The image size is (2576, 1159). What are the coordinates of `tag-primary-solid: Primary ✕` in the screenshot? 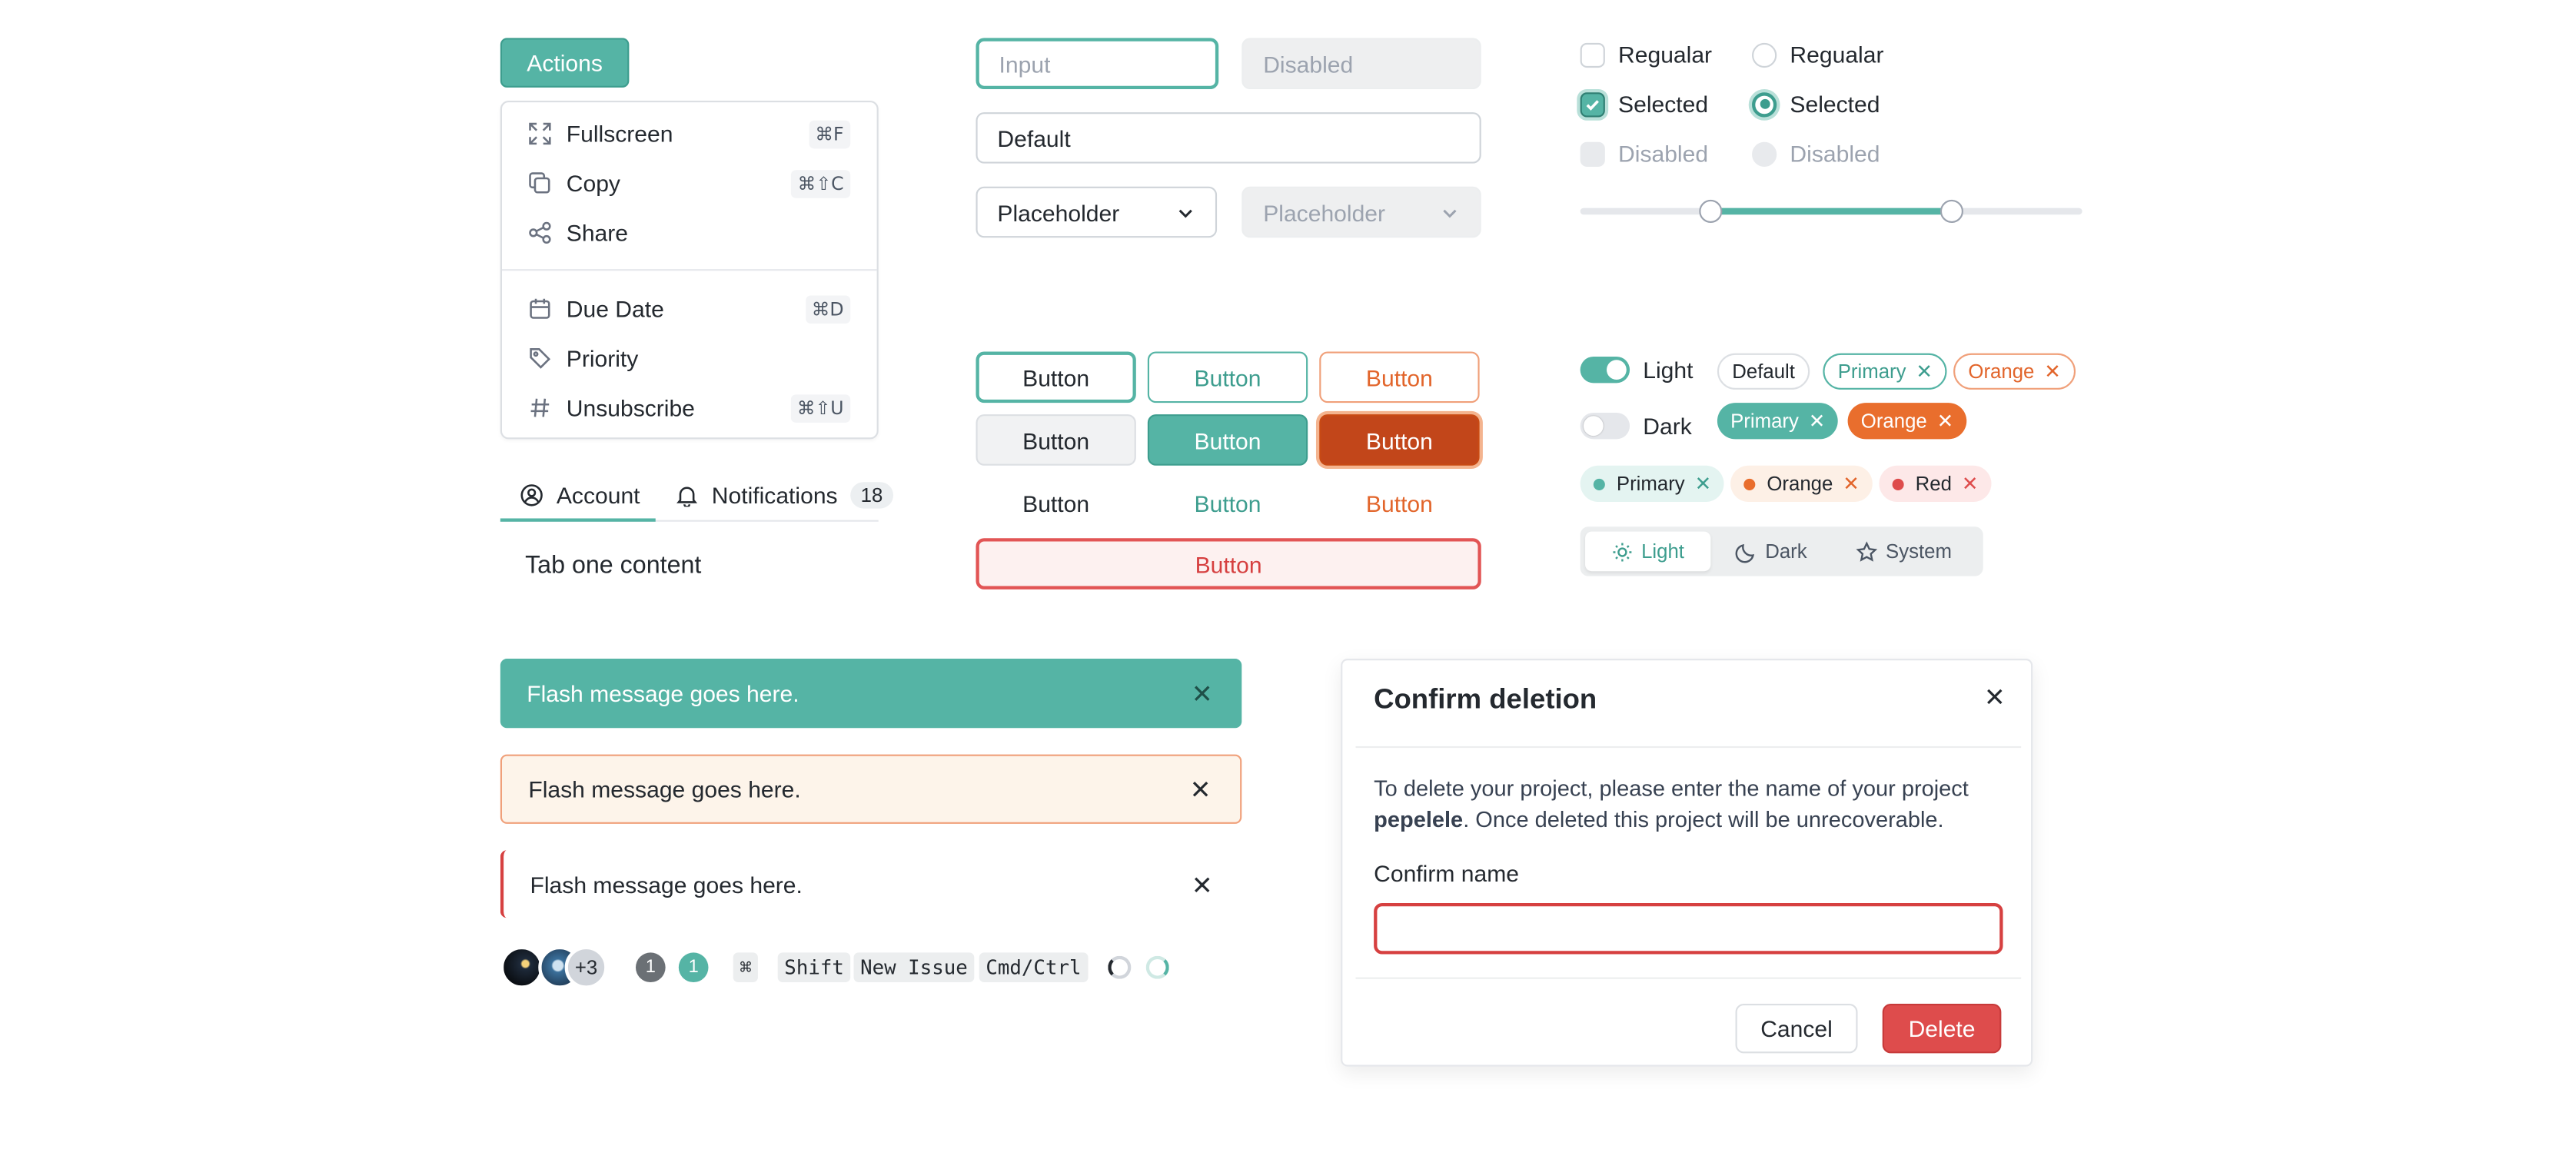 It's located at (1778, 421).